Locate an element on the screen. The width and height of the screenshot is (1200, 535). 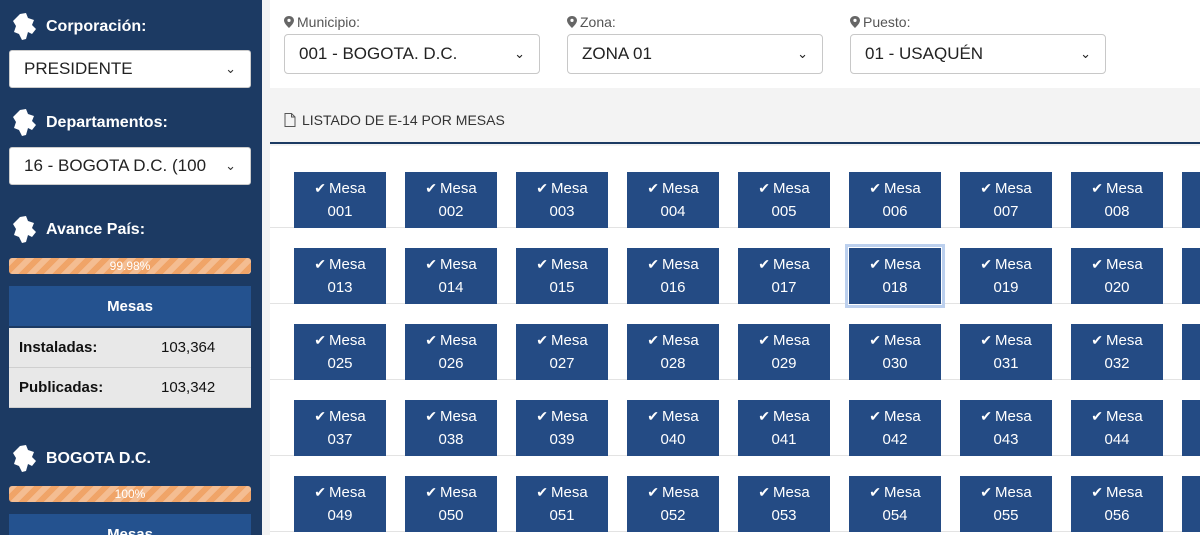
corporacion-value: PRESIDENTE is located at coordinates (78, 68).